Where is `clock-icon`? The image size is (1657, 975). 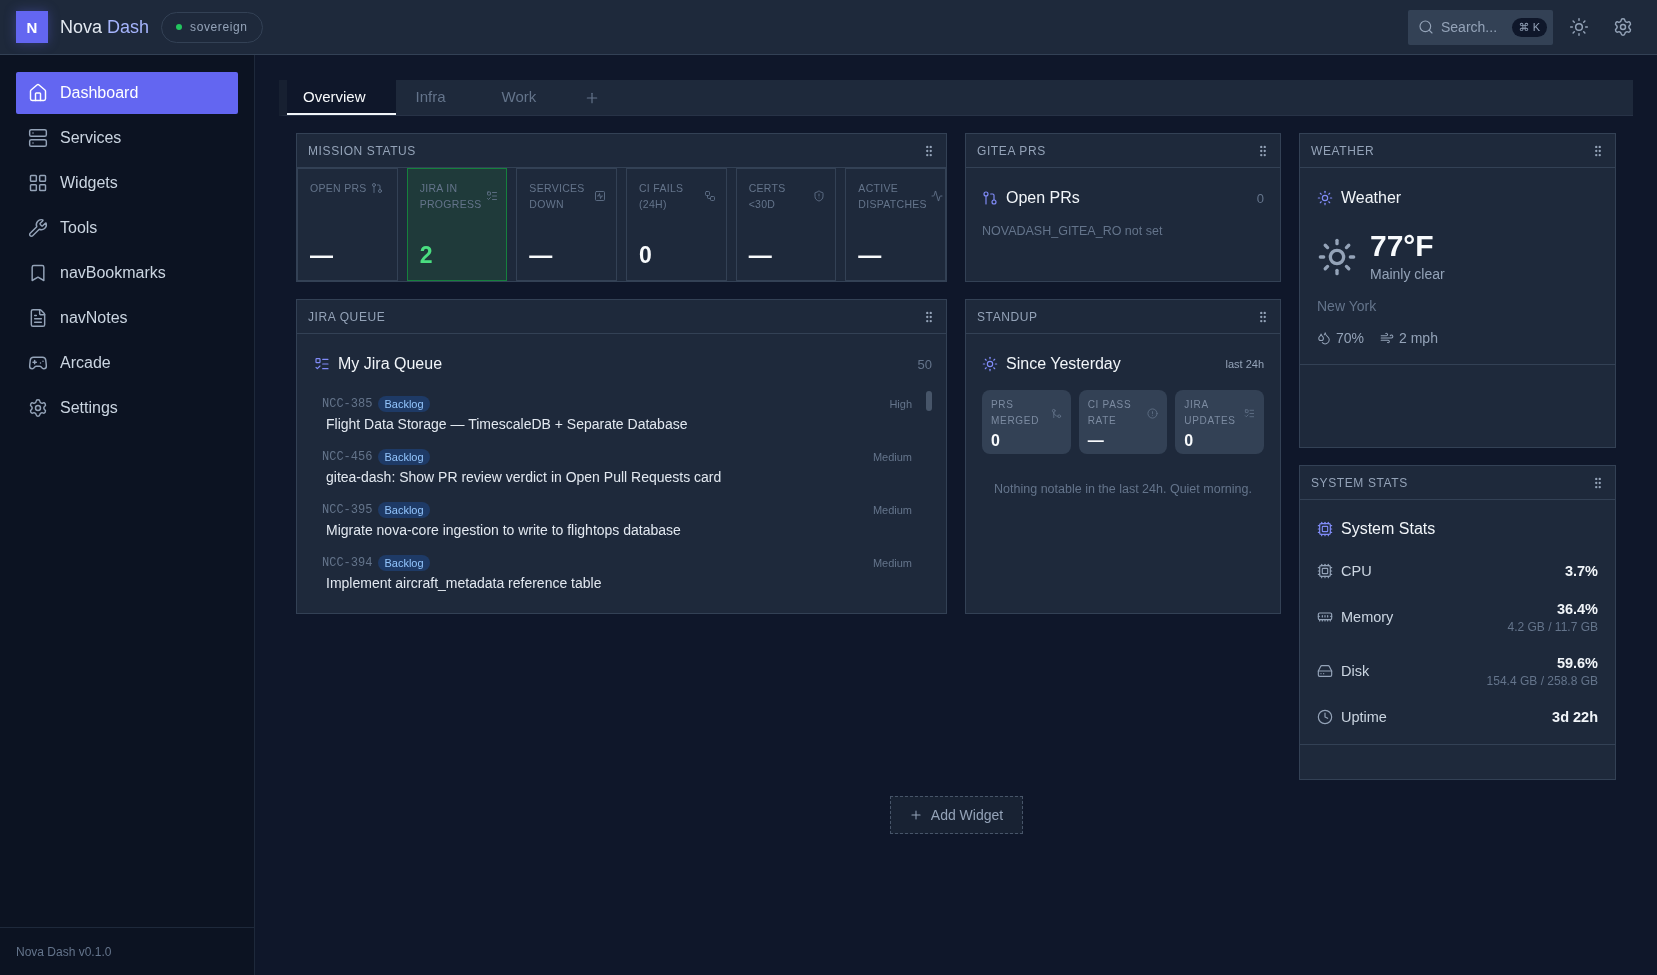
clock-icon is located at coordinates (1325, 717).